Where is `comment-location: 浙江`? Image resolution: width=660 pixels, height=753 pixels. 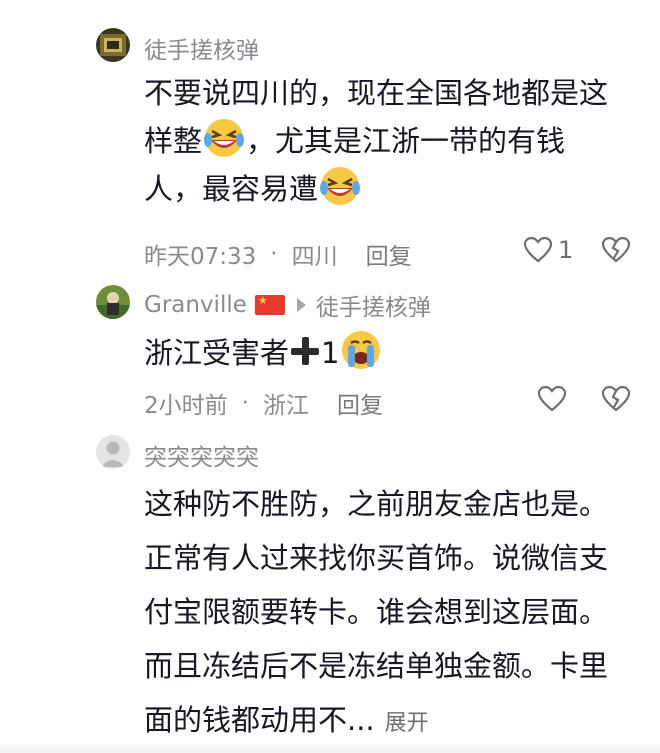
comment-location: 浙江 is located at coordinates (285, 406).